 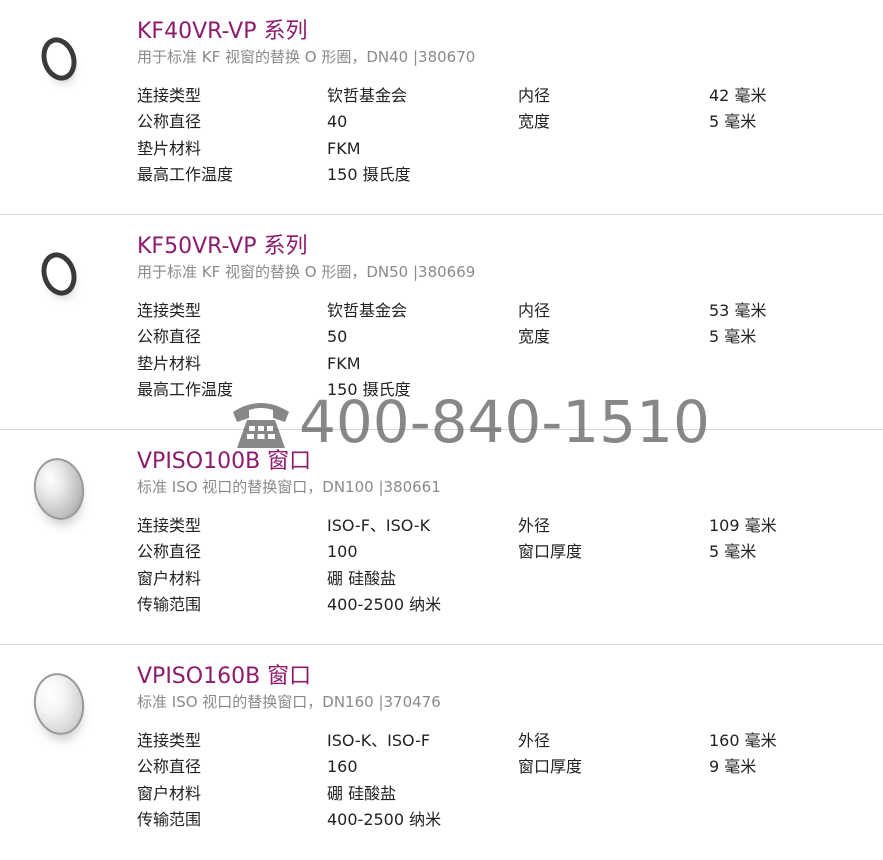 I want to click on spec-value: 160, so click(x=342, y=766).